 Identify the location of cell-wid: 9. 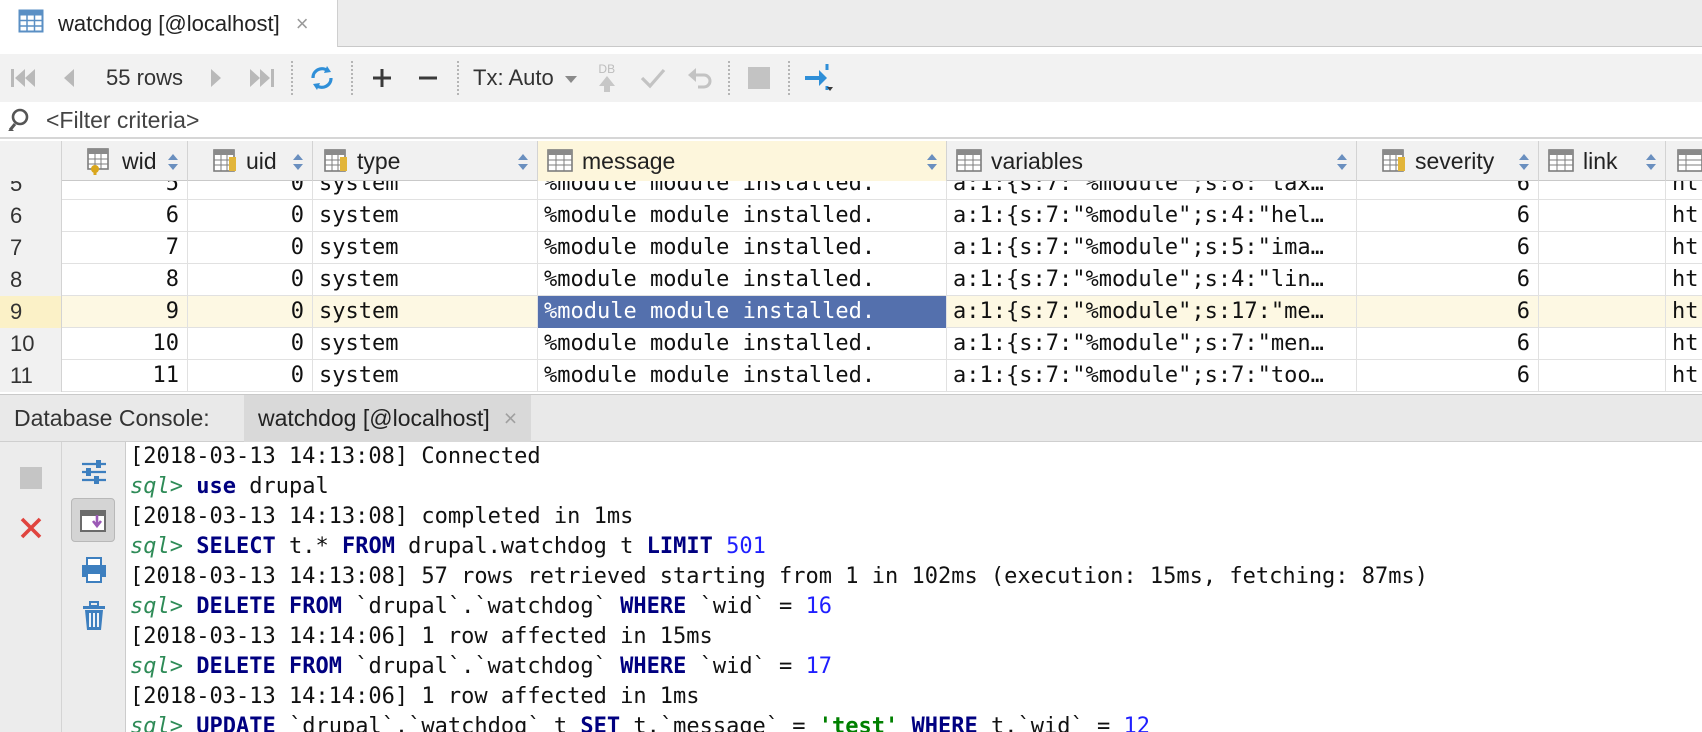
(125, 312).